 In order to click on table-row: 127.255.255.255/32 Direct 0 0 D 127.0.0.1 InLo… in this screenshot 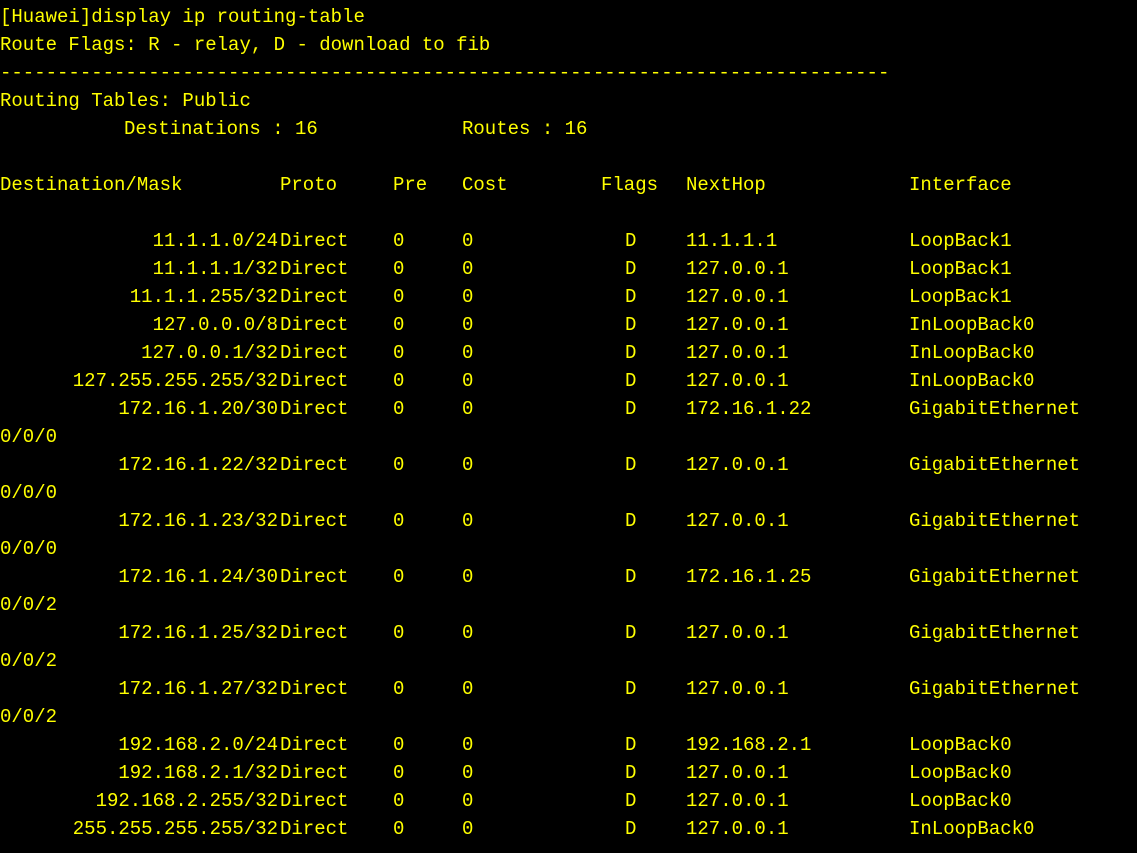, I will do `click(568, 381)`.